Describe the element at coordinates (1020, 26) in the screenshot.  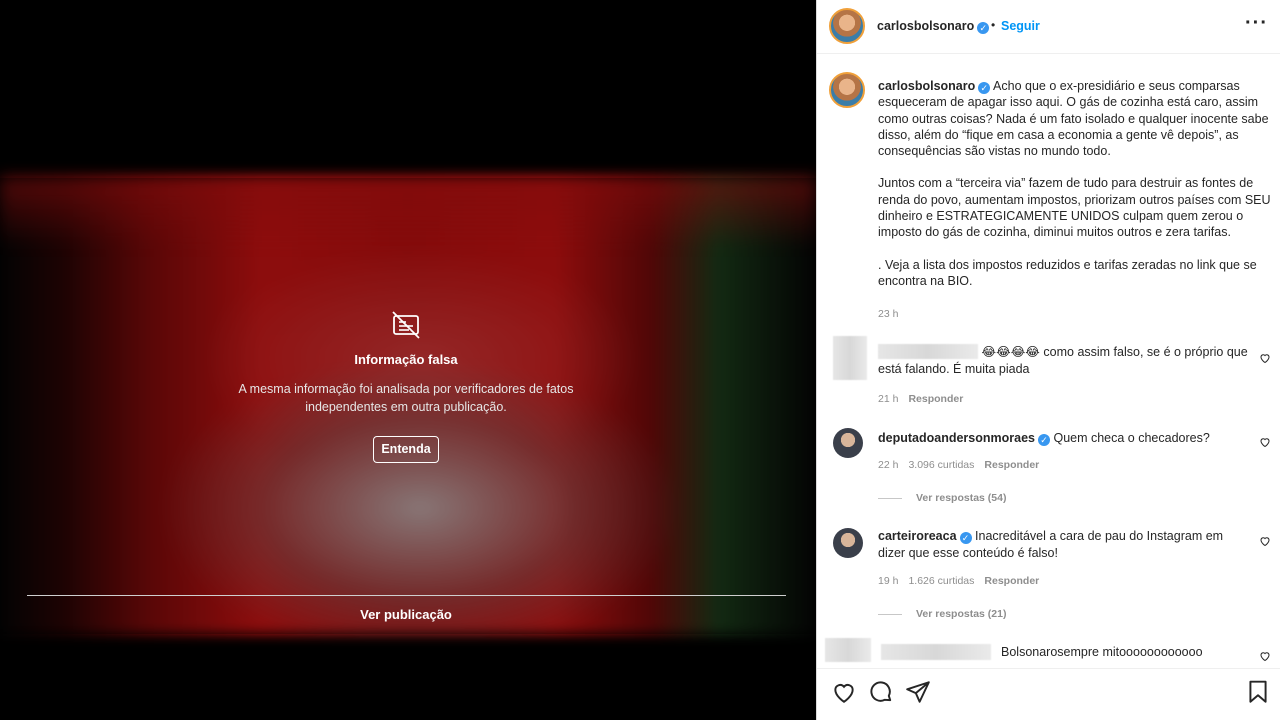
I see `follow-button: Seguir` at that location.